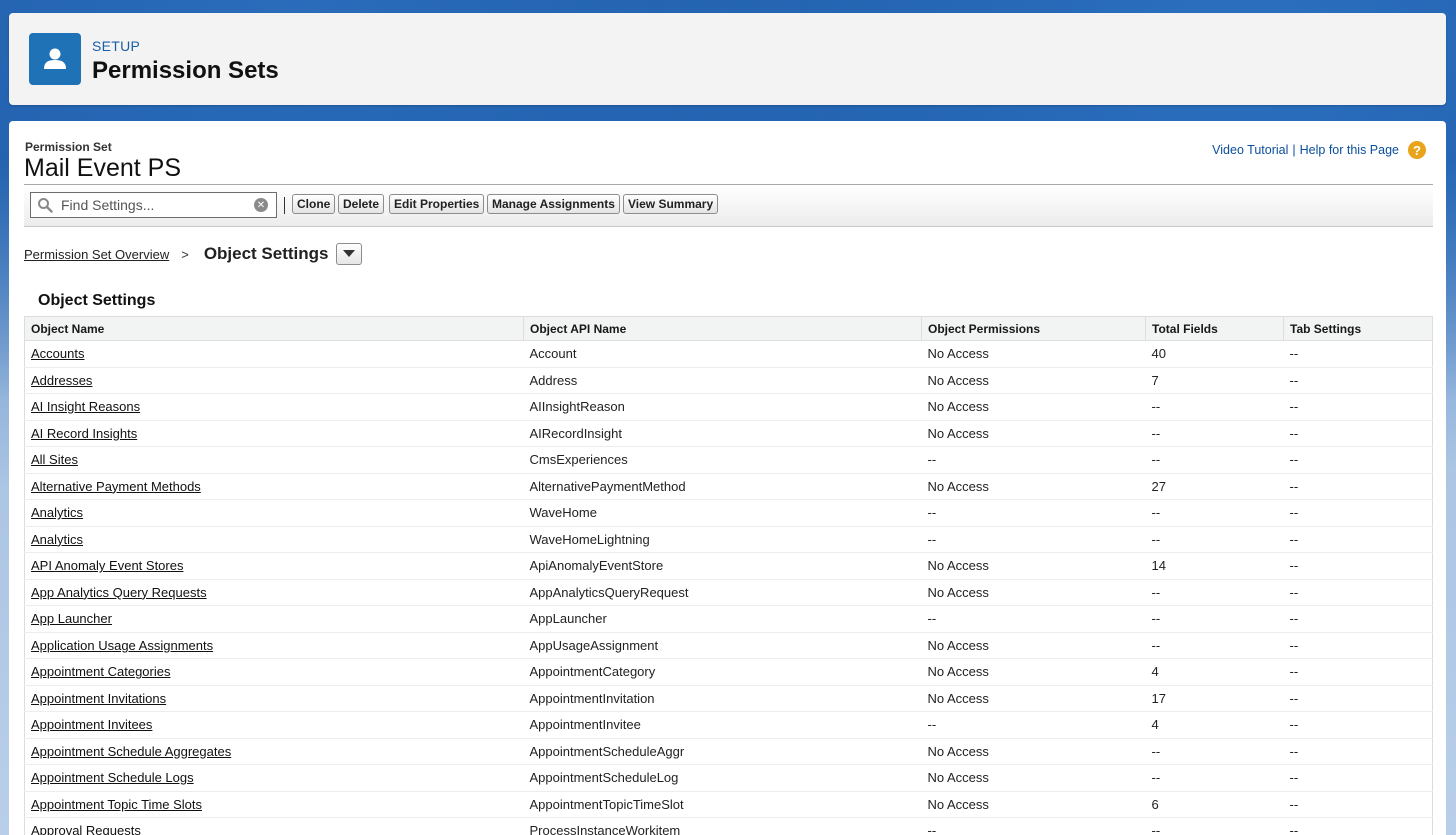 This screenshot has width=1456, height=835. Describe the element at coordinates (728, 539) in the screenshot. I see `table-row: Analytics WaveHomeLightning -- -- --` at that location.